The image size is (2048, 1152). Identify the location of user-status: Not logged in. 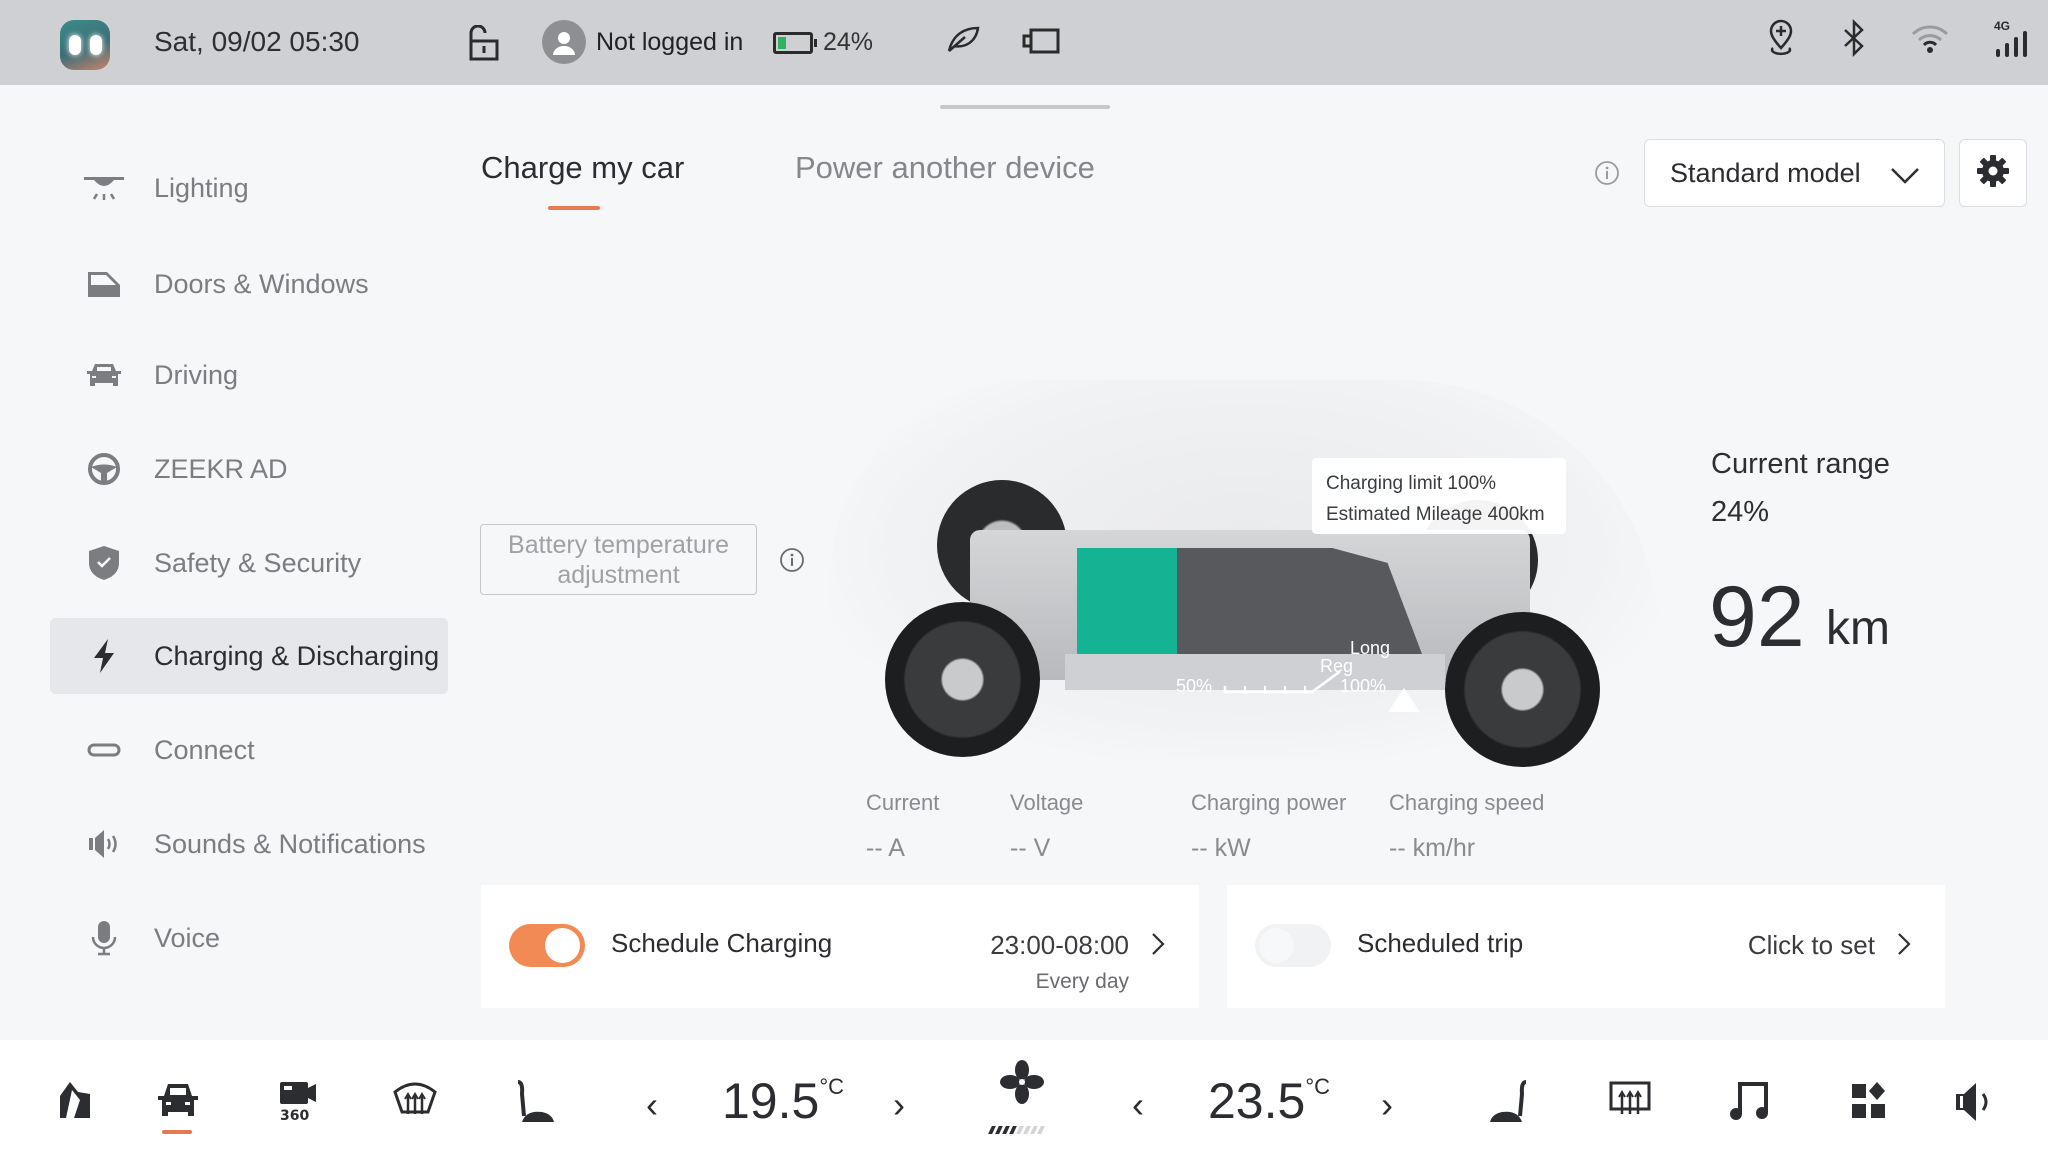
(670, 41).